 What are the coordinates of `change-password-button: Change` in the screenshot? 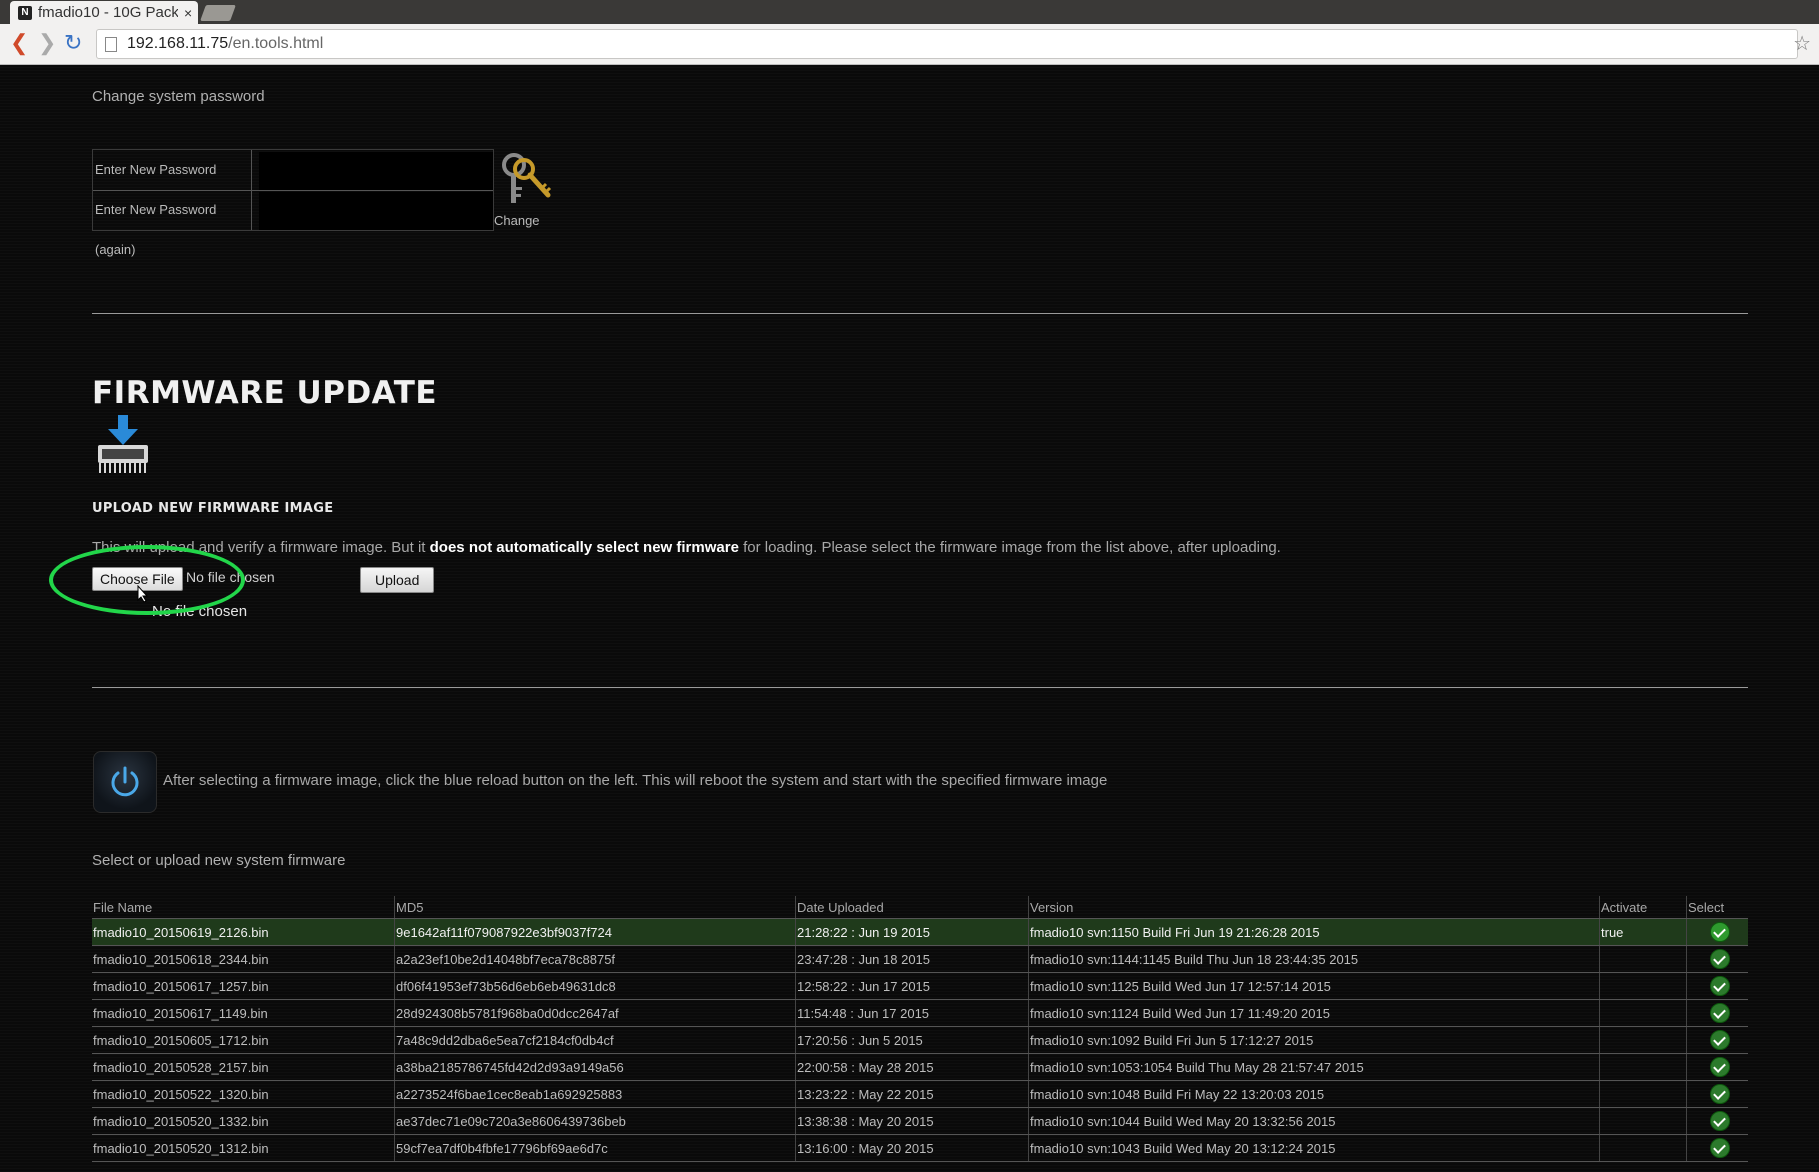 It's located at (529, 191).